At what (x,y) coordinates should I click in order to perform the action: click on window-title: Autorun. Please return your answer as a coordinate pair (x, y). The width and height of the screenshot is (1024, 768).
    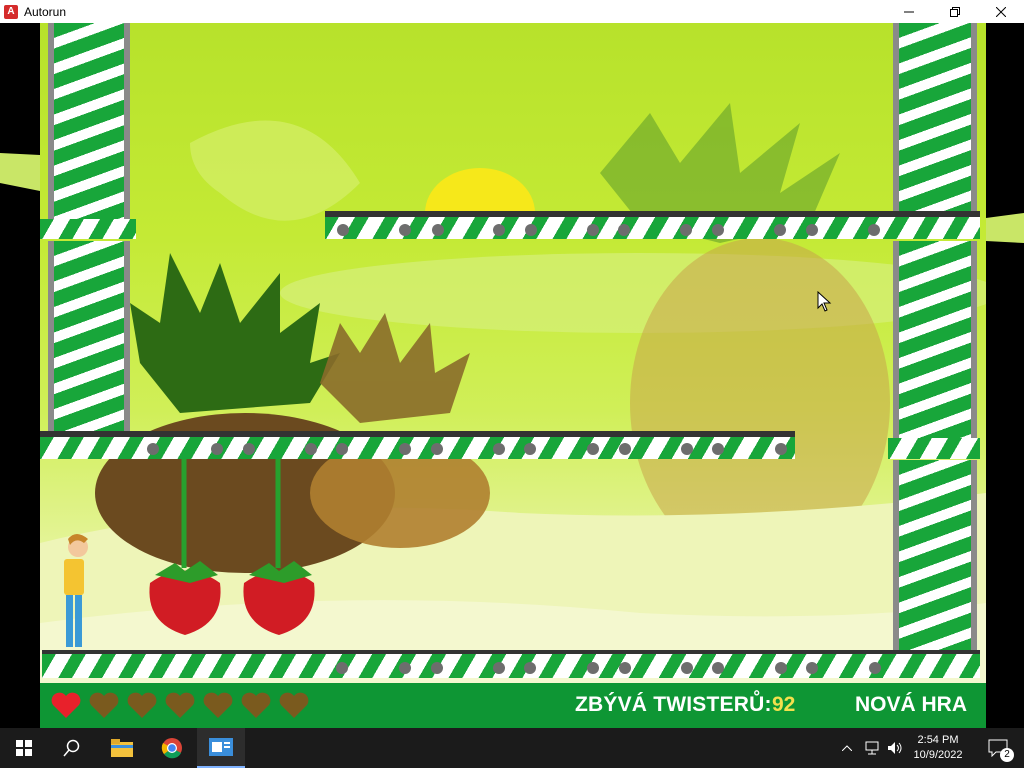
    Looking at the image, I should click on (45, 11).